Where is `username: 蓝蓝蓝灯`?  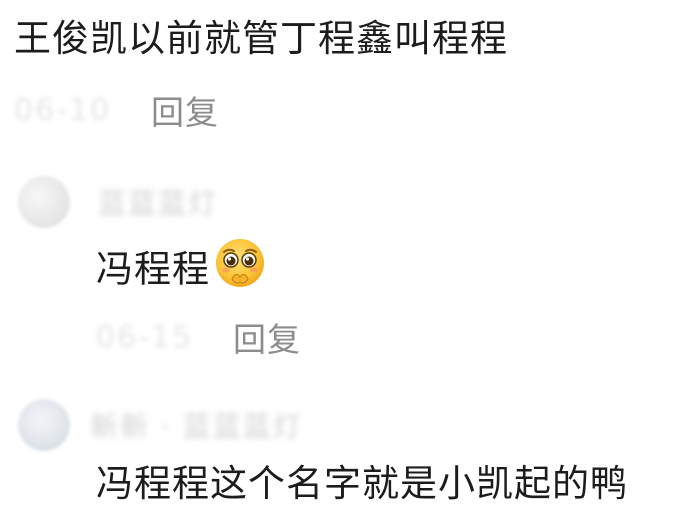 username: 蓝蓝蓝灯 is located at coordinates (158, 202).